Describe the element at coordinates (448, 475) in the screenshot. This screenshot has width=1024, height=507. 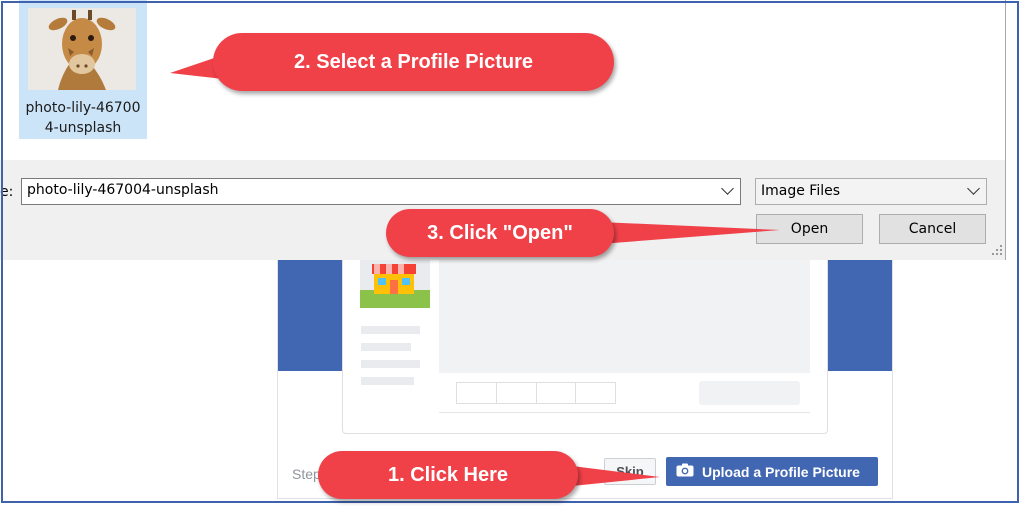
I see `callout-click-here: 1. Click Here` at that location.